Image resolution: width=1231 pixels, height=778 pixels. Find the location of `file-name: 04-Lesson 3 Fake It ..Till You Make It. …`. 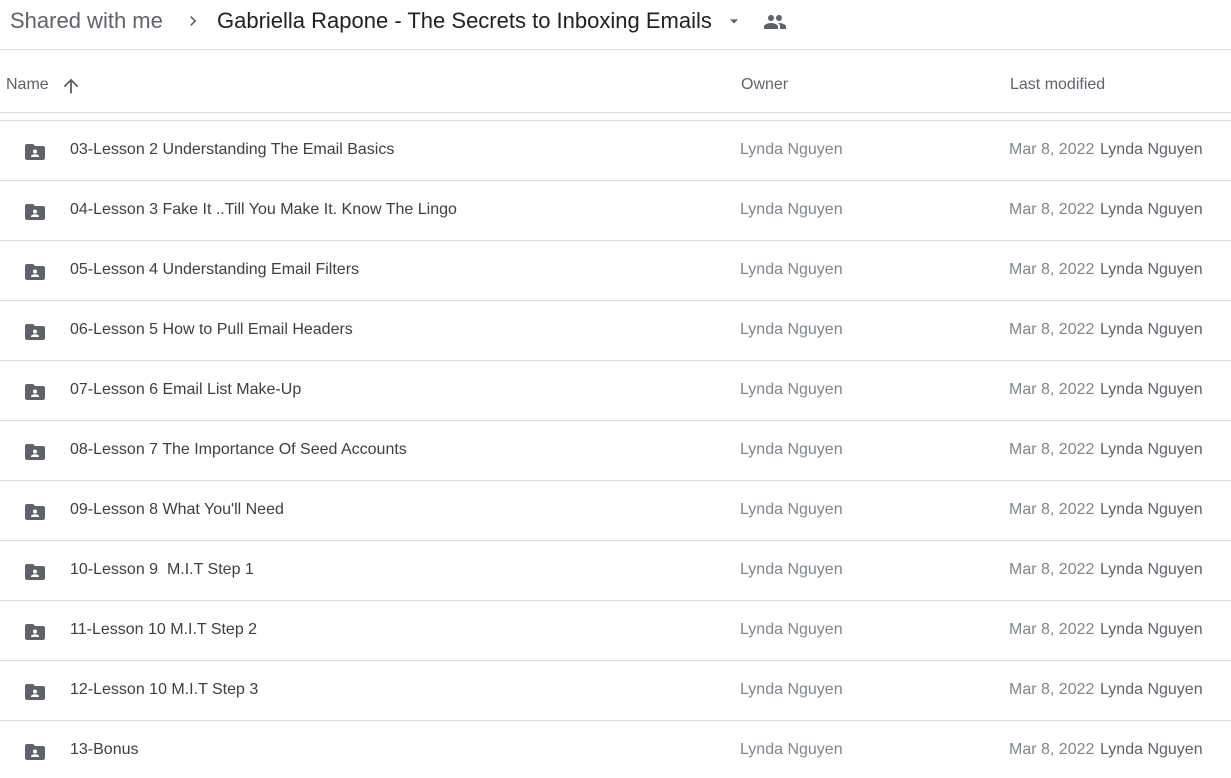

file-name: 04-Lesson 3 Fake It ..Till You Make It. … is located at coordinates (263, 209).